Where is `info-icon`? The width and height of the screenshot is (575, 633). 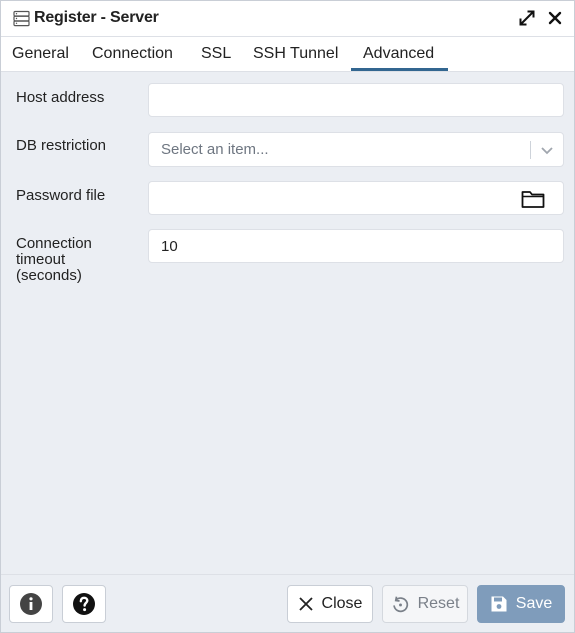
info-icon is located at coordinates (31, 604).